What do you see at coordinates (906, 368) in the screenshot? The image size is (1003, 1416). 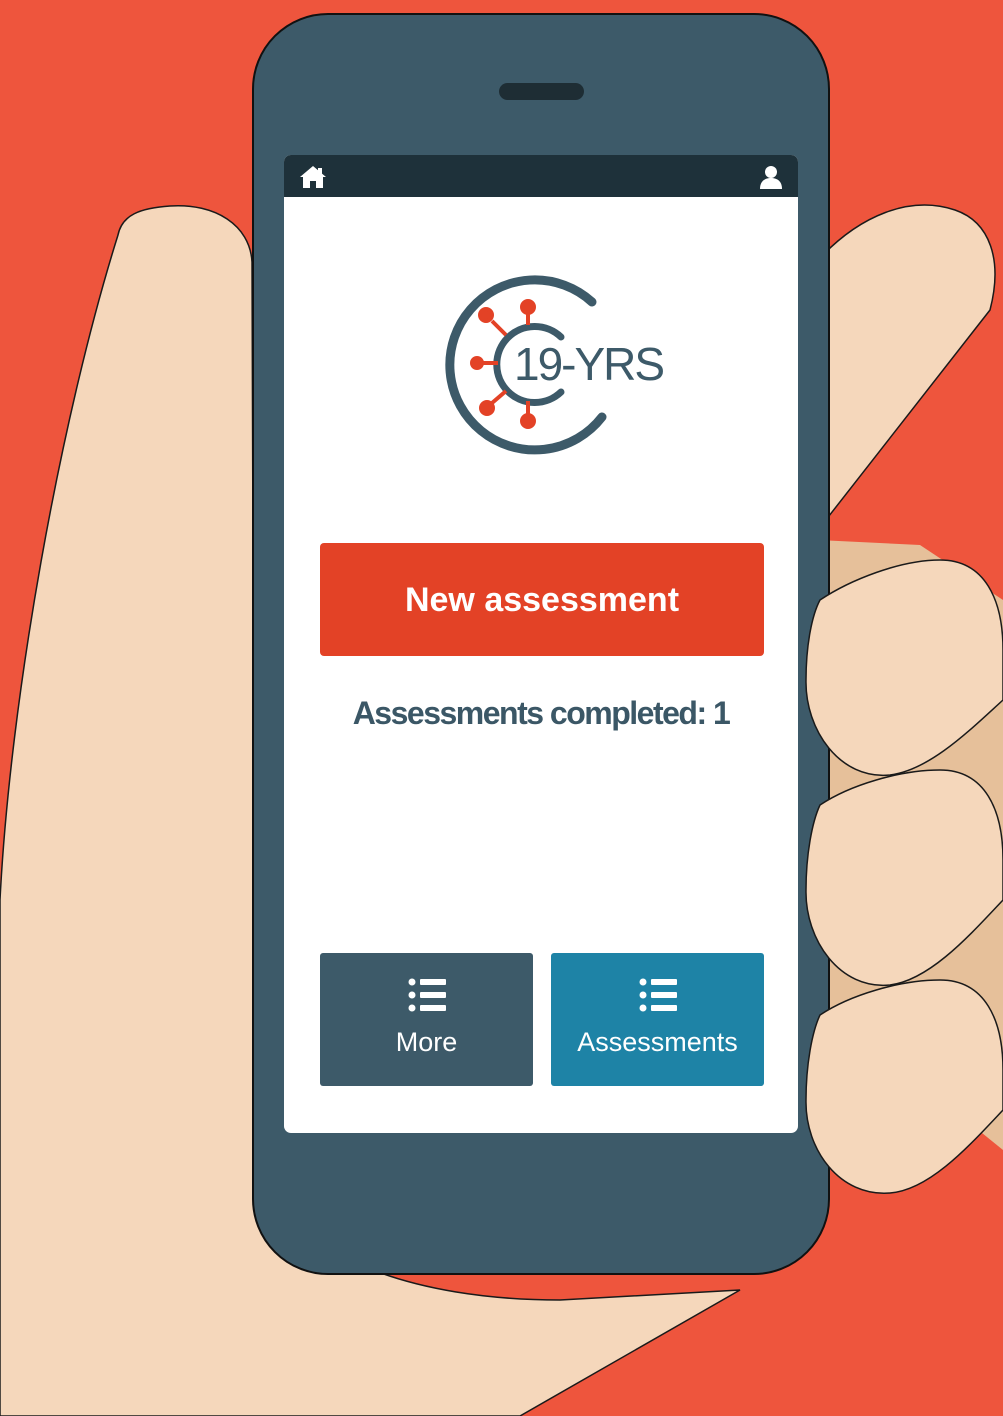 I see `finger-top` at bounding box center [906, 368].